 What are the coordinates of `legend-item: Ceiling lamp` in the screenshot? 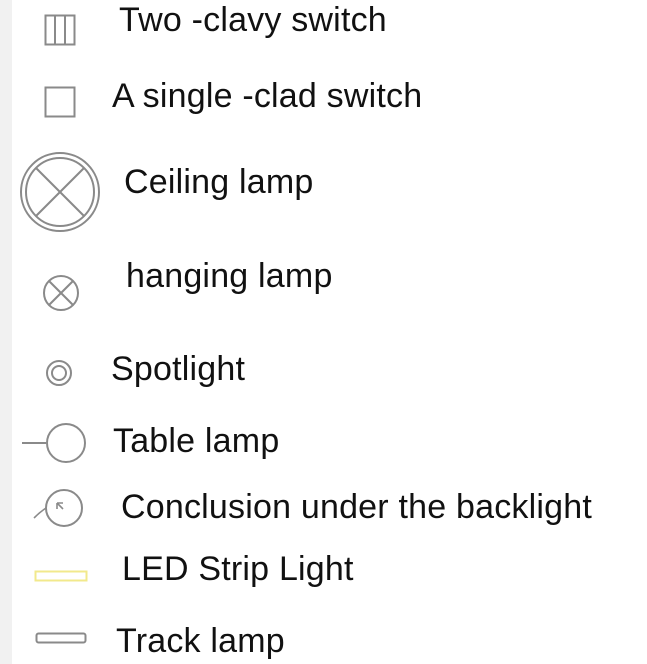 It's located at (323, 195).